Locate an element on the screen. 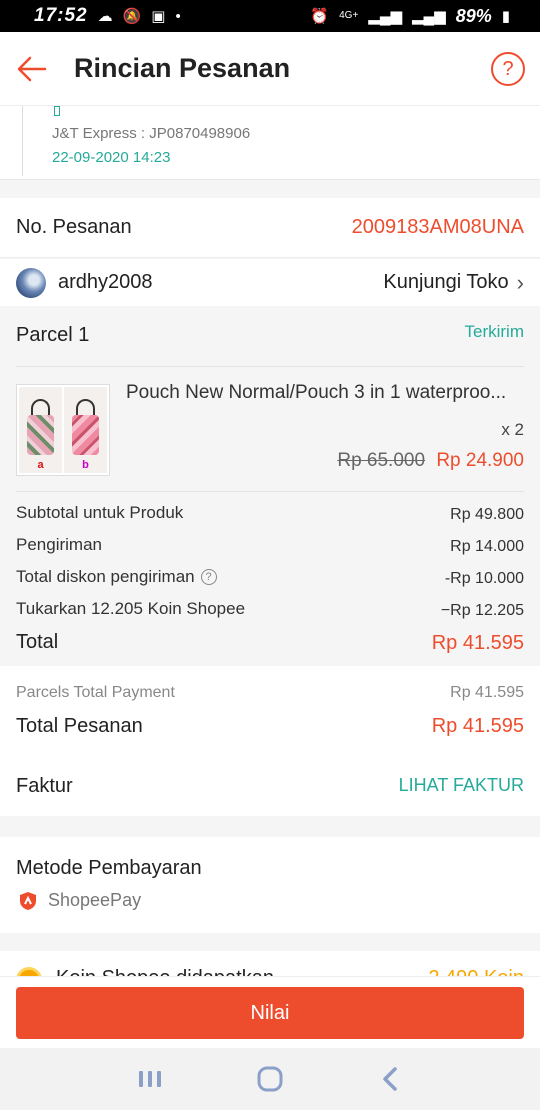 The image size is (540, 1110). invoice-row: Faktur LIHAT FAKTUR is located at coordinates (270, 786).